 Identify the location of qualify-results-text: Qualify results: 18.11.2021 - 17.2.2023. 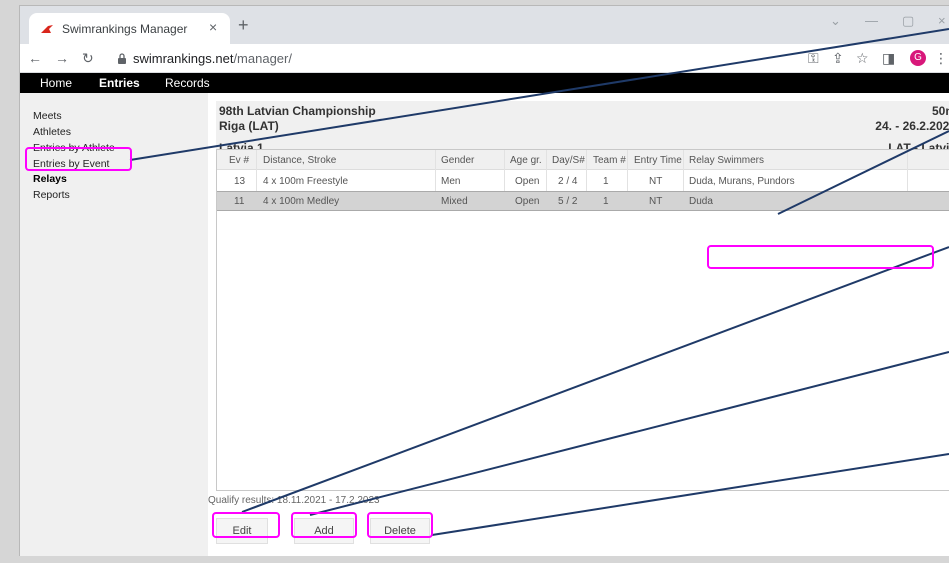
(294, 500).